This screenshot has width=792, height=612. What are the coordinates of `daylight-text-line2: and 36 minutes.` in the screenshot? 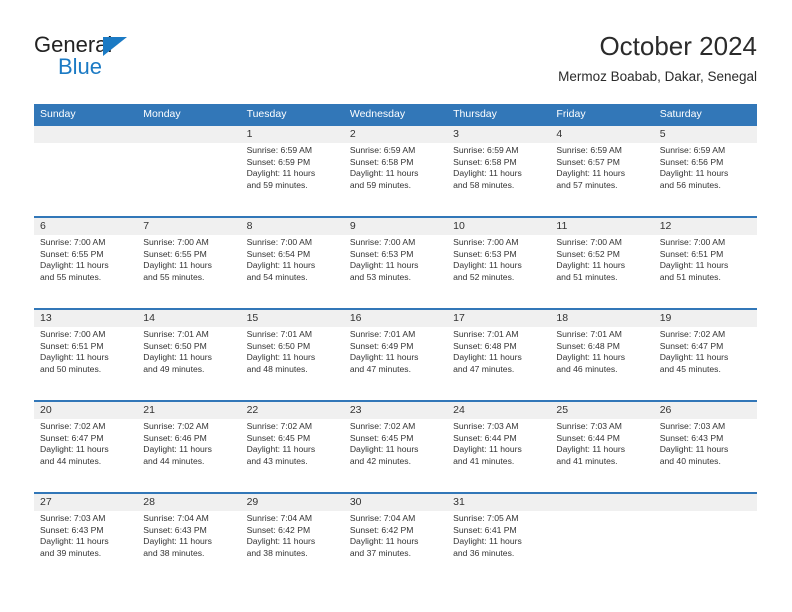 It's located at (484, 552).